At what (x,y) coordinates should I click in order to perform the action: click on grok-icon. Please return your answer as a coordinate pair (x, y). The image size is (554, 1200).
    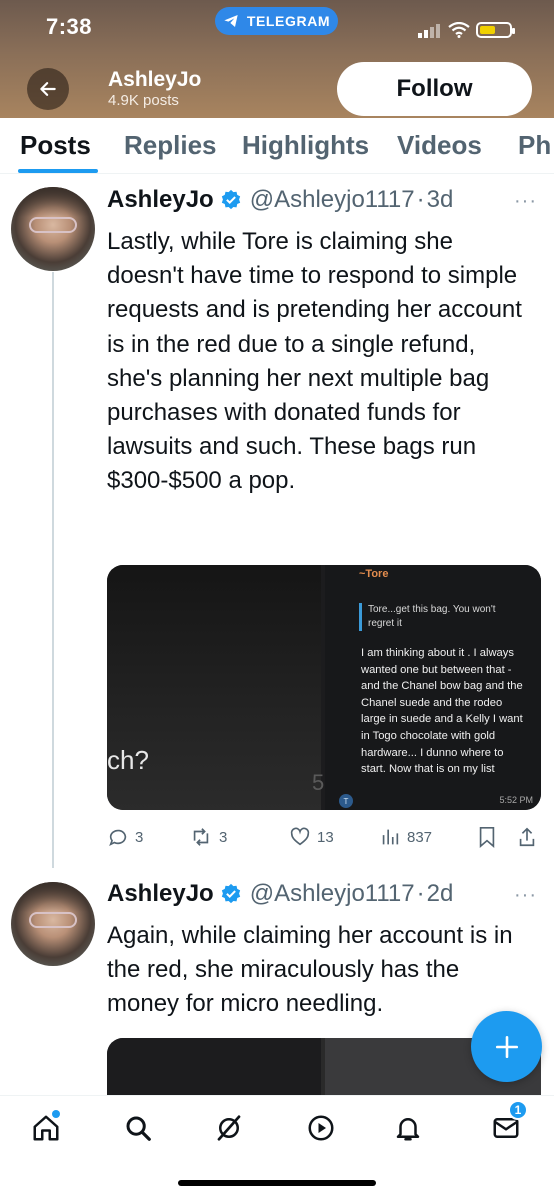
    Looking at the image, I should click on (229, 1128).